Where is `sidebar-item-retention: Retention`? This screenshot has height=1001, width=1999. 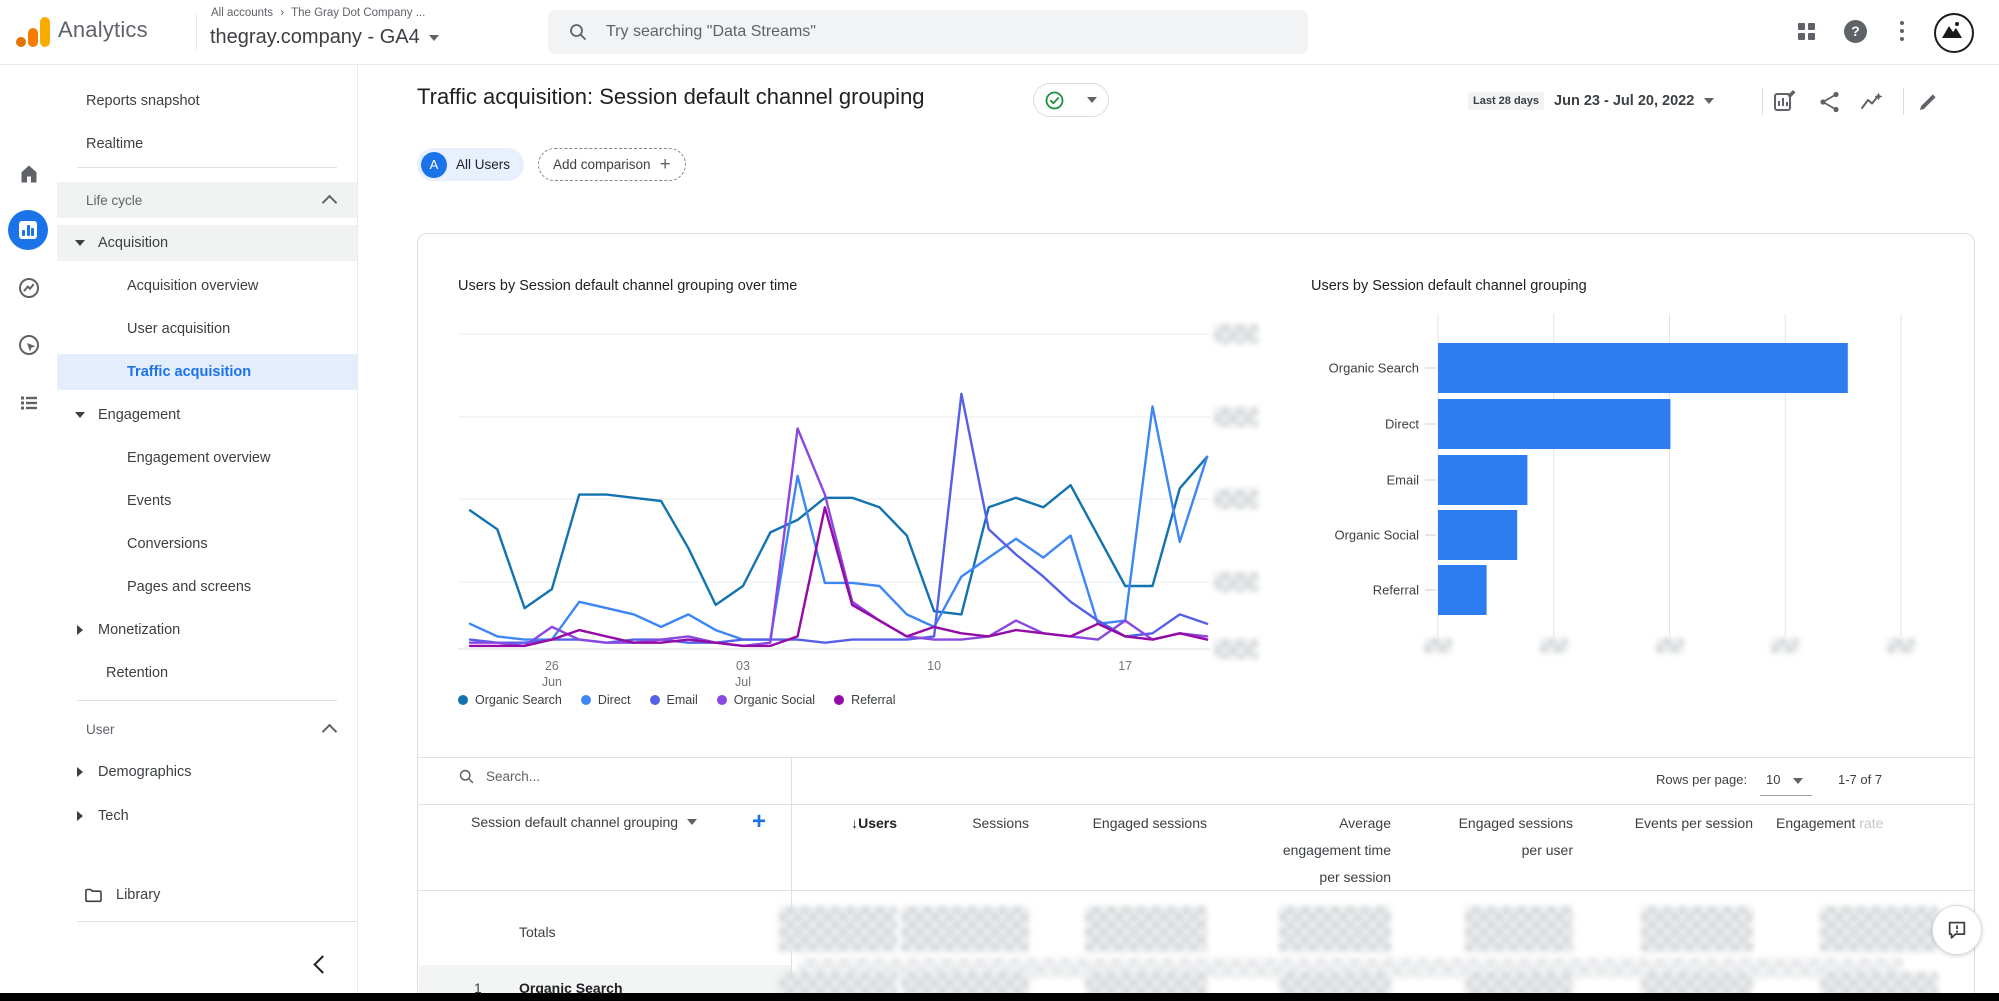
sidebar-item-retention: Retention is located at coordinates (207, 673).